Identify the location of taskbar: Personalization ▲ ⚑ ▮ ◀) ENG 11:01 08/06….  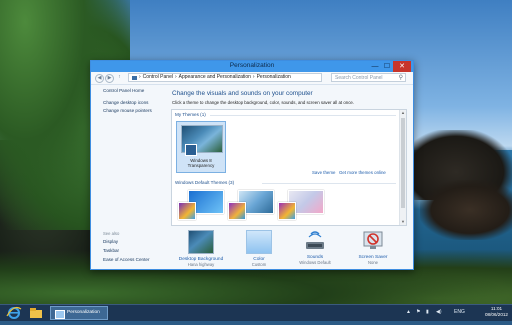
(256, 312).